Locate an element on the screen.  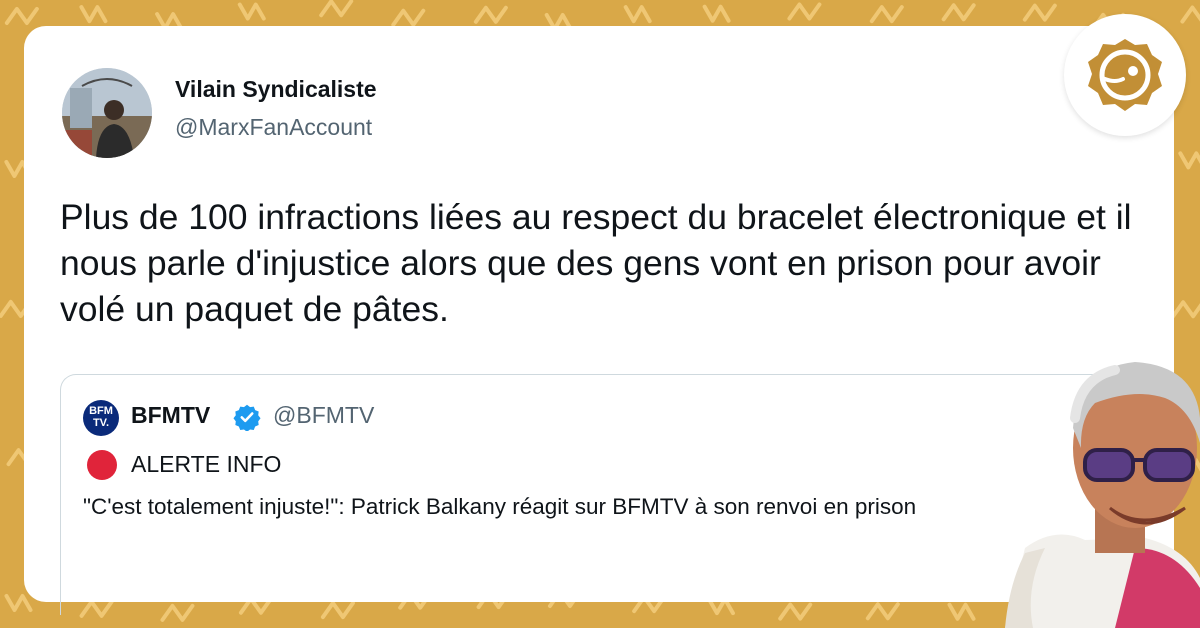
quoted-display-name: BFMTV is located at coordinates (170, 415).